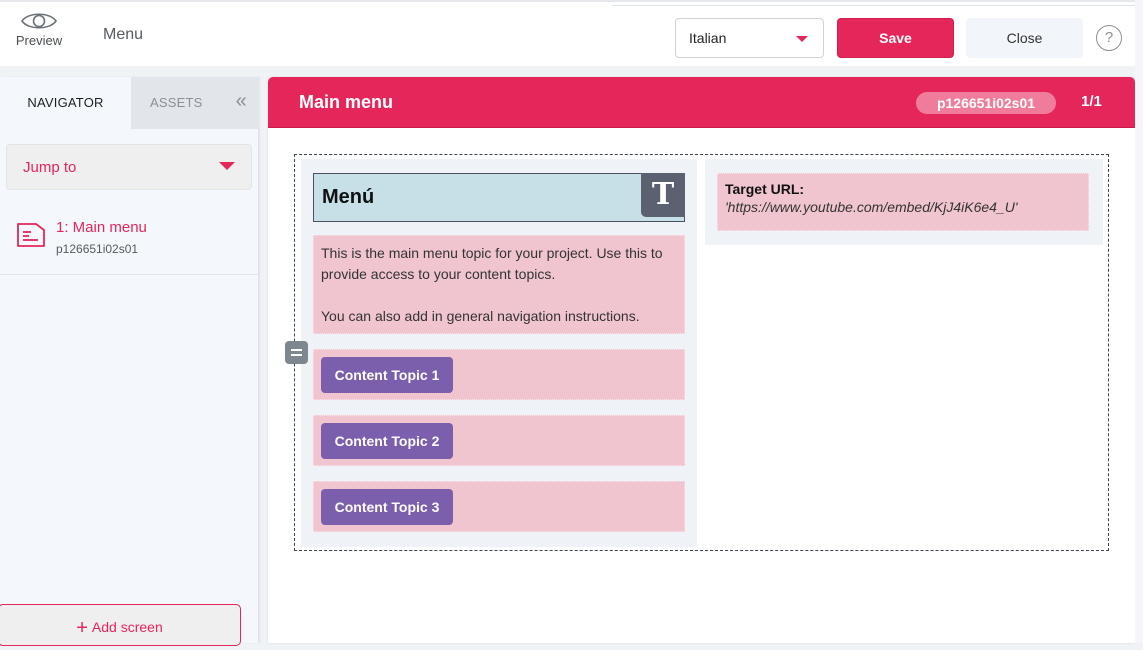 Image resolution: width=1143 pixels, height=650 pixels. Describe the element at coordinates (1091, 101) in the screenshot. I see `page-count: 1/1` at that location.